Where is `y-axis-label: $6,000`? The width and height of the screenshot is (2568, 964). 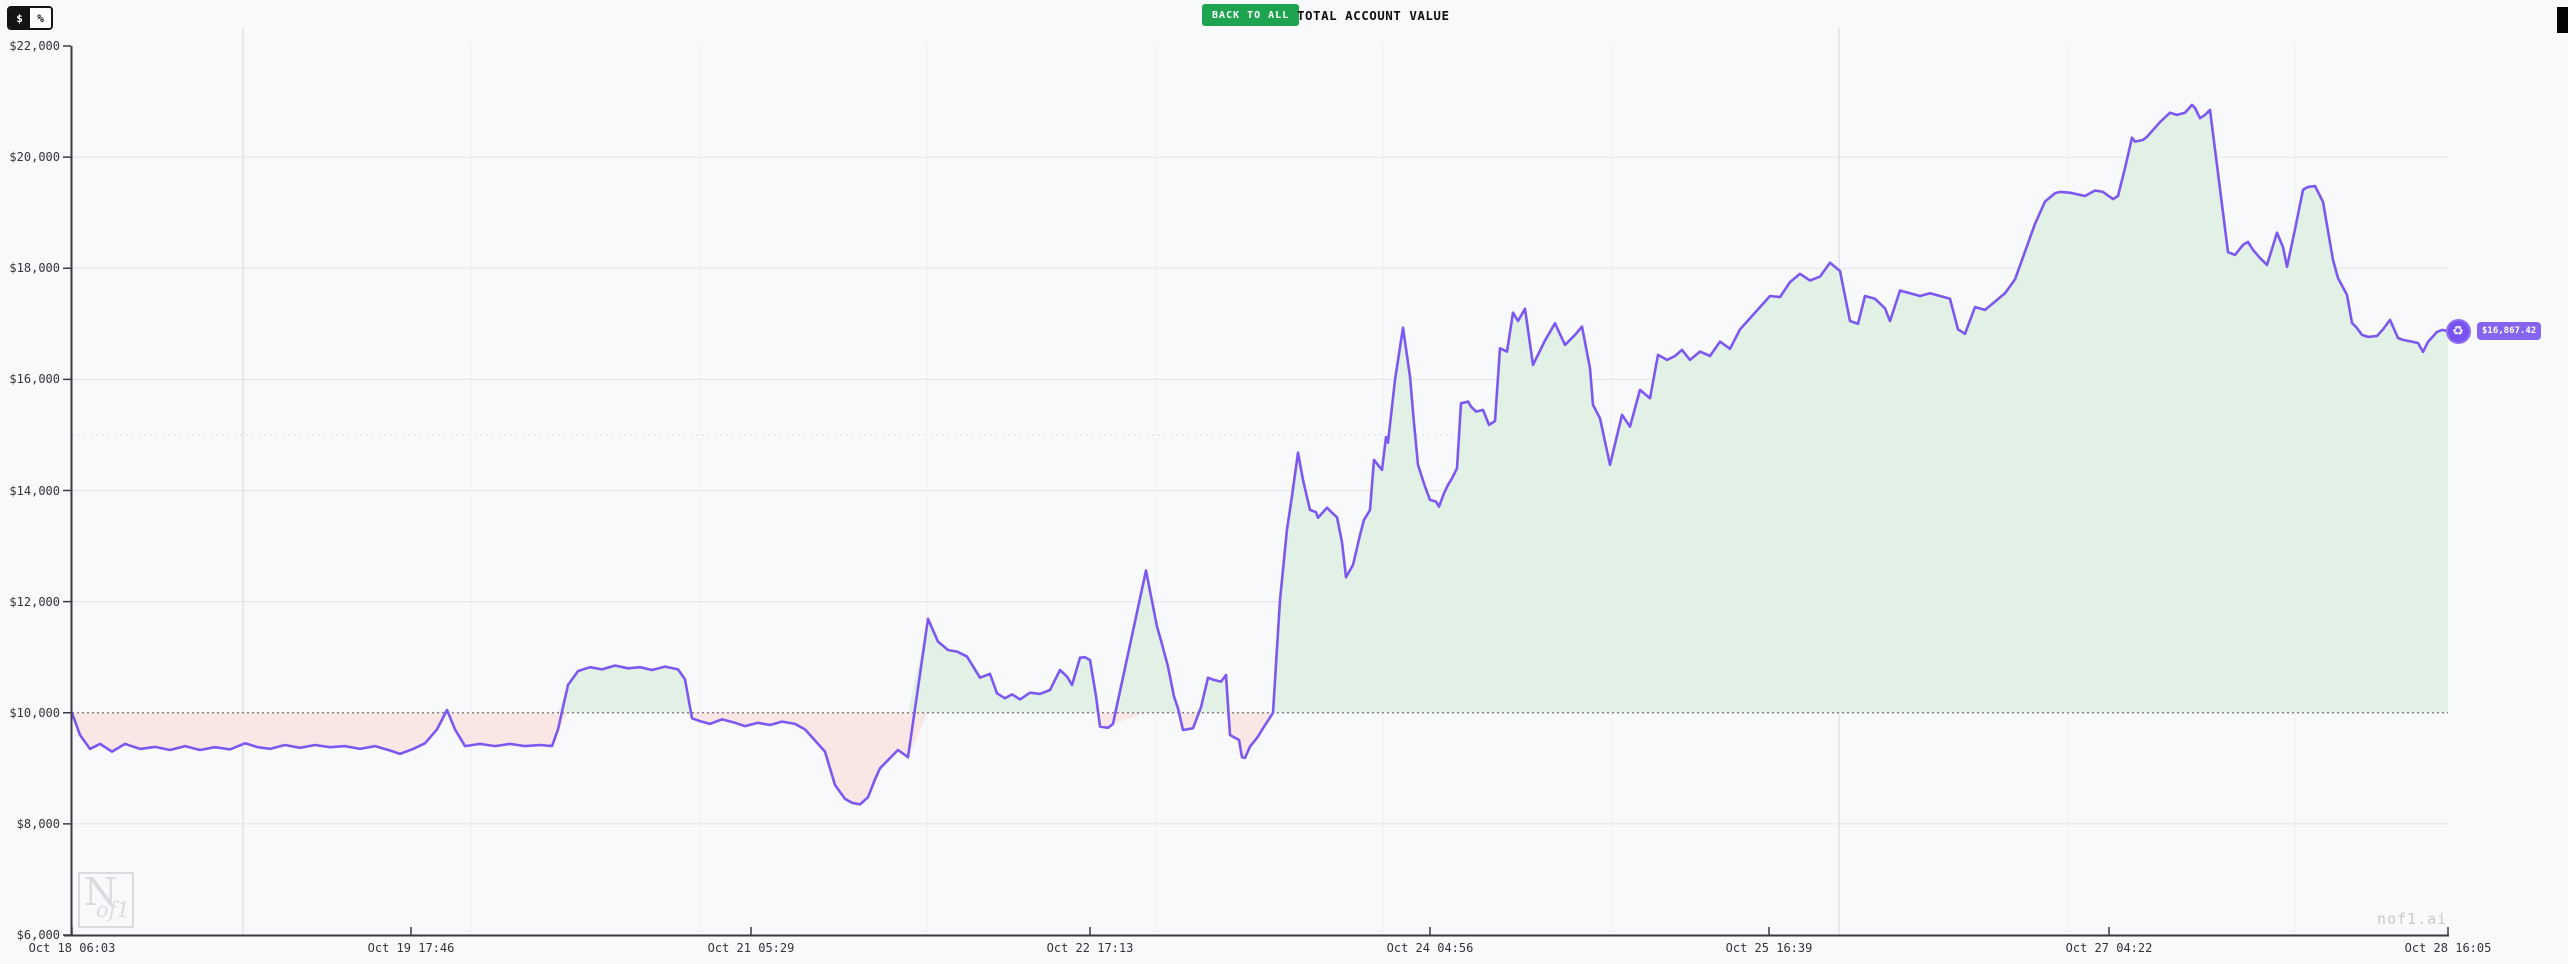
y-axis-label: $6,000 is located at coordinates (38, 935).